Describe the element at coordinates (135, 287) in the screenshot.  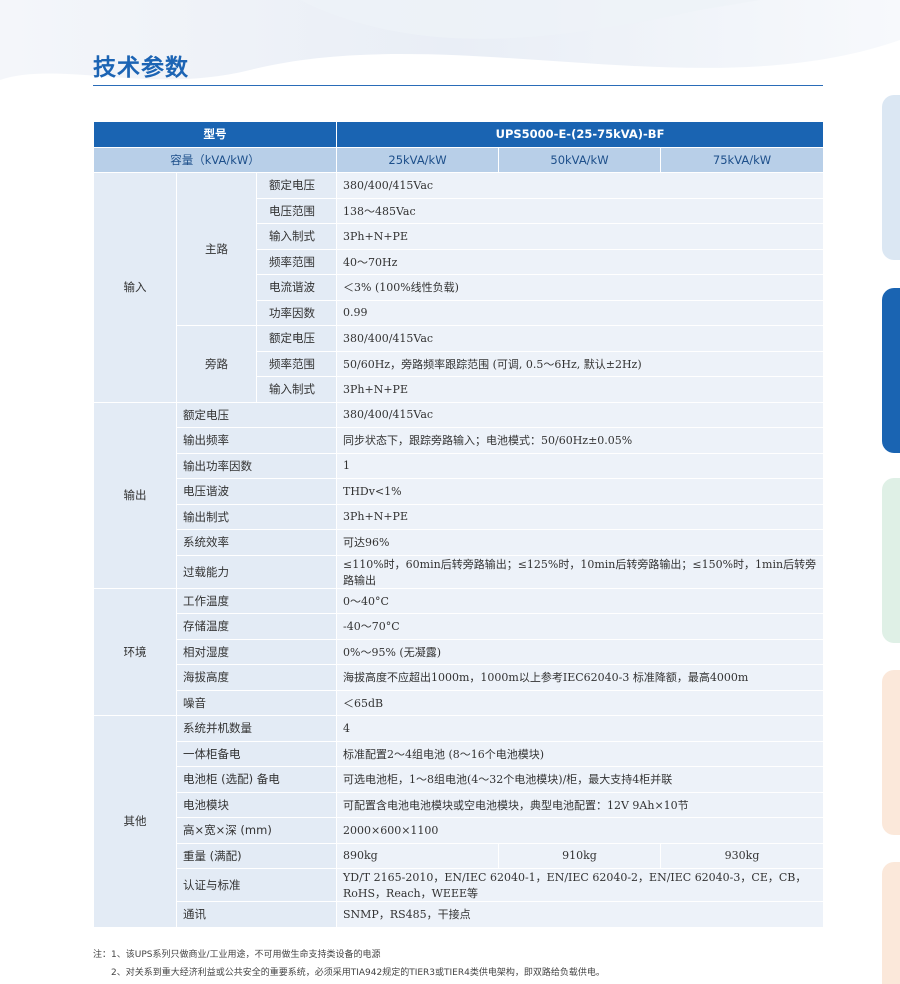
I see `section-input: 输入` at that location.